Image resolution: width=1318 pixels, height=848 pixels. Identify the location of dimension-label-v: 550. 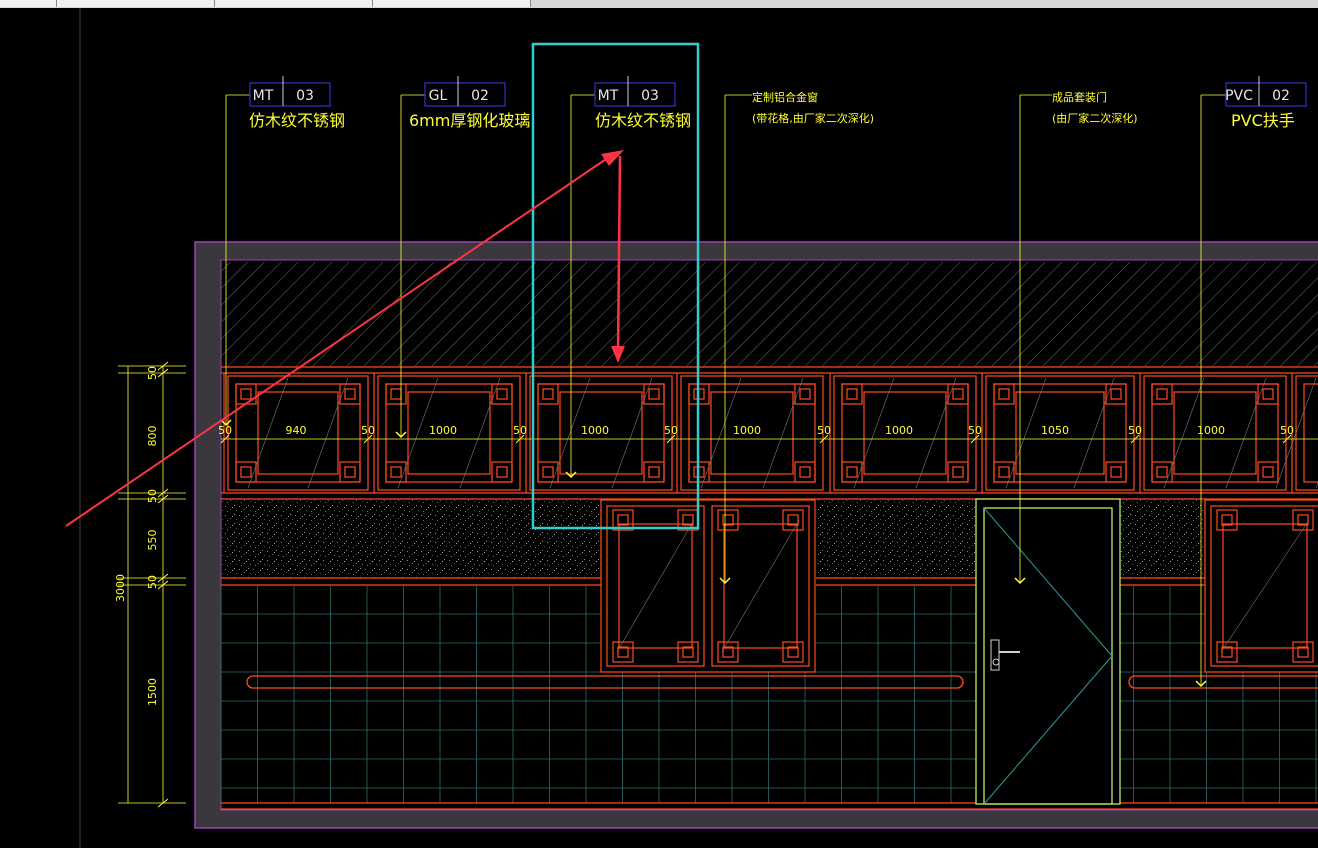
(152, 540).